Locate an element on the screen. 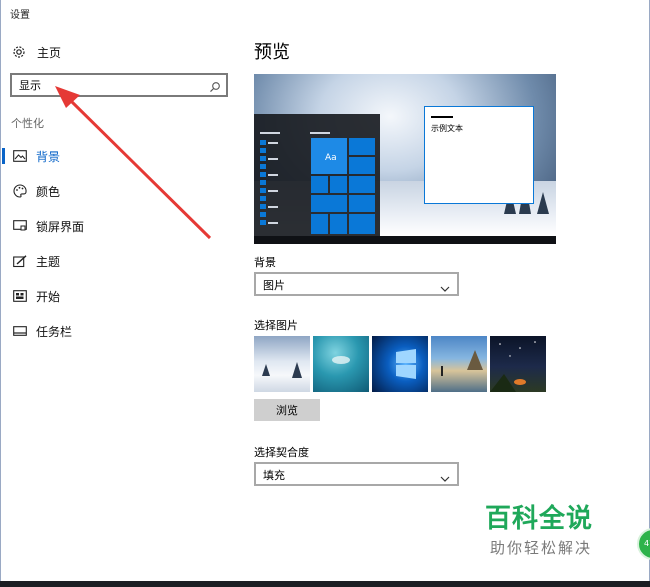  sidebar-item-label: 开始 is located at coordinates (48, 296).